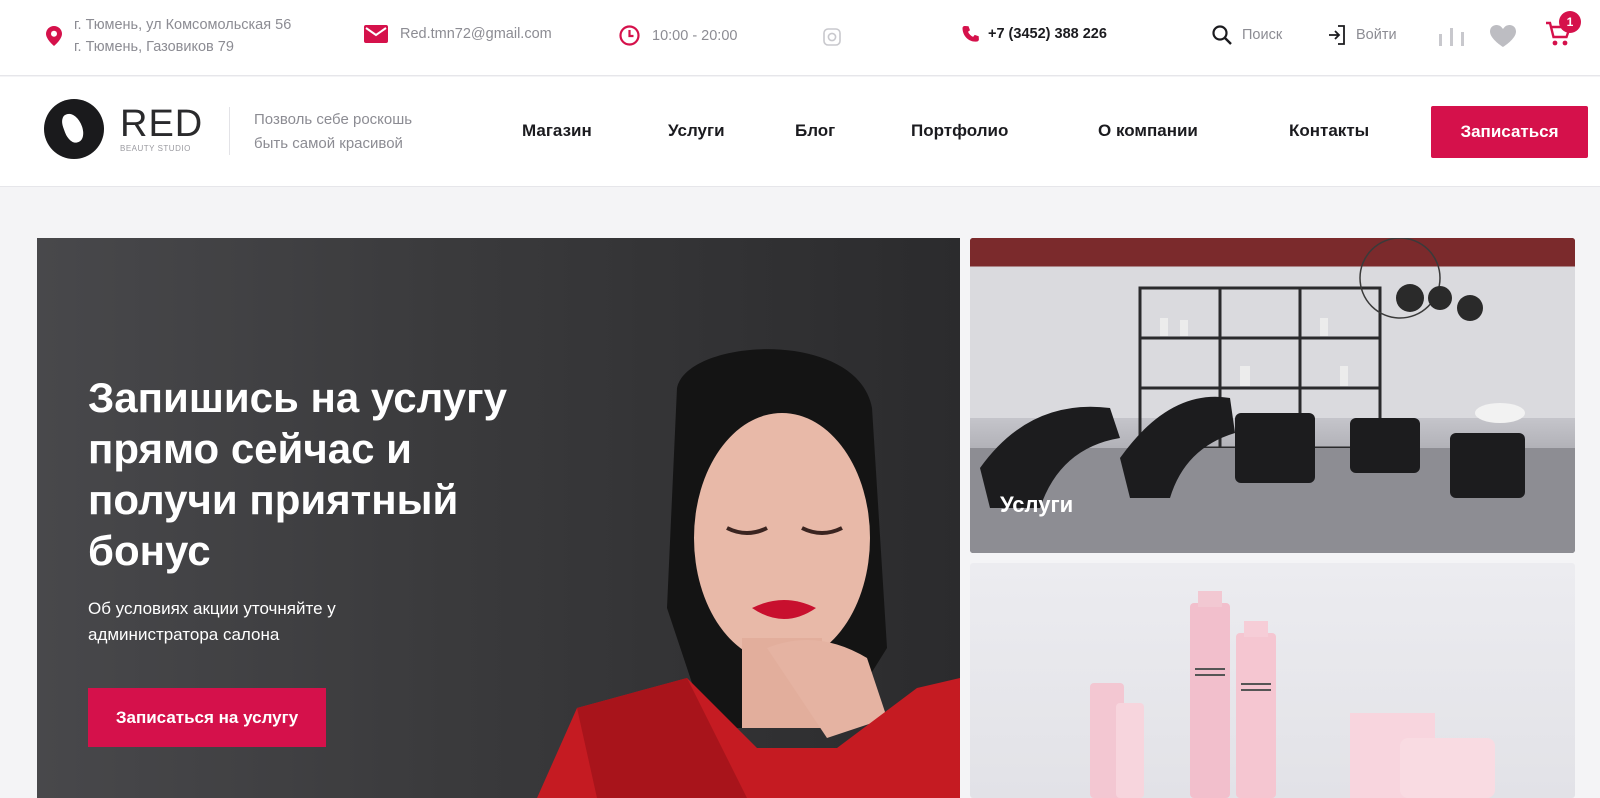 The height and width of the screenshot is (798, 1600). I want to click on instagram-link, so click(832, 37).